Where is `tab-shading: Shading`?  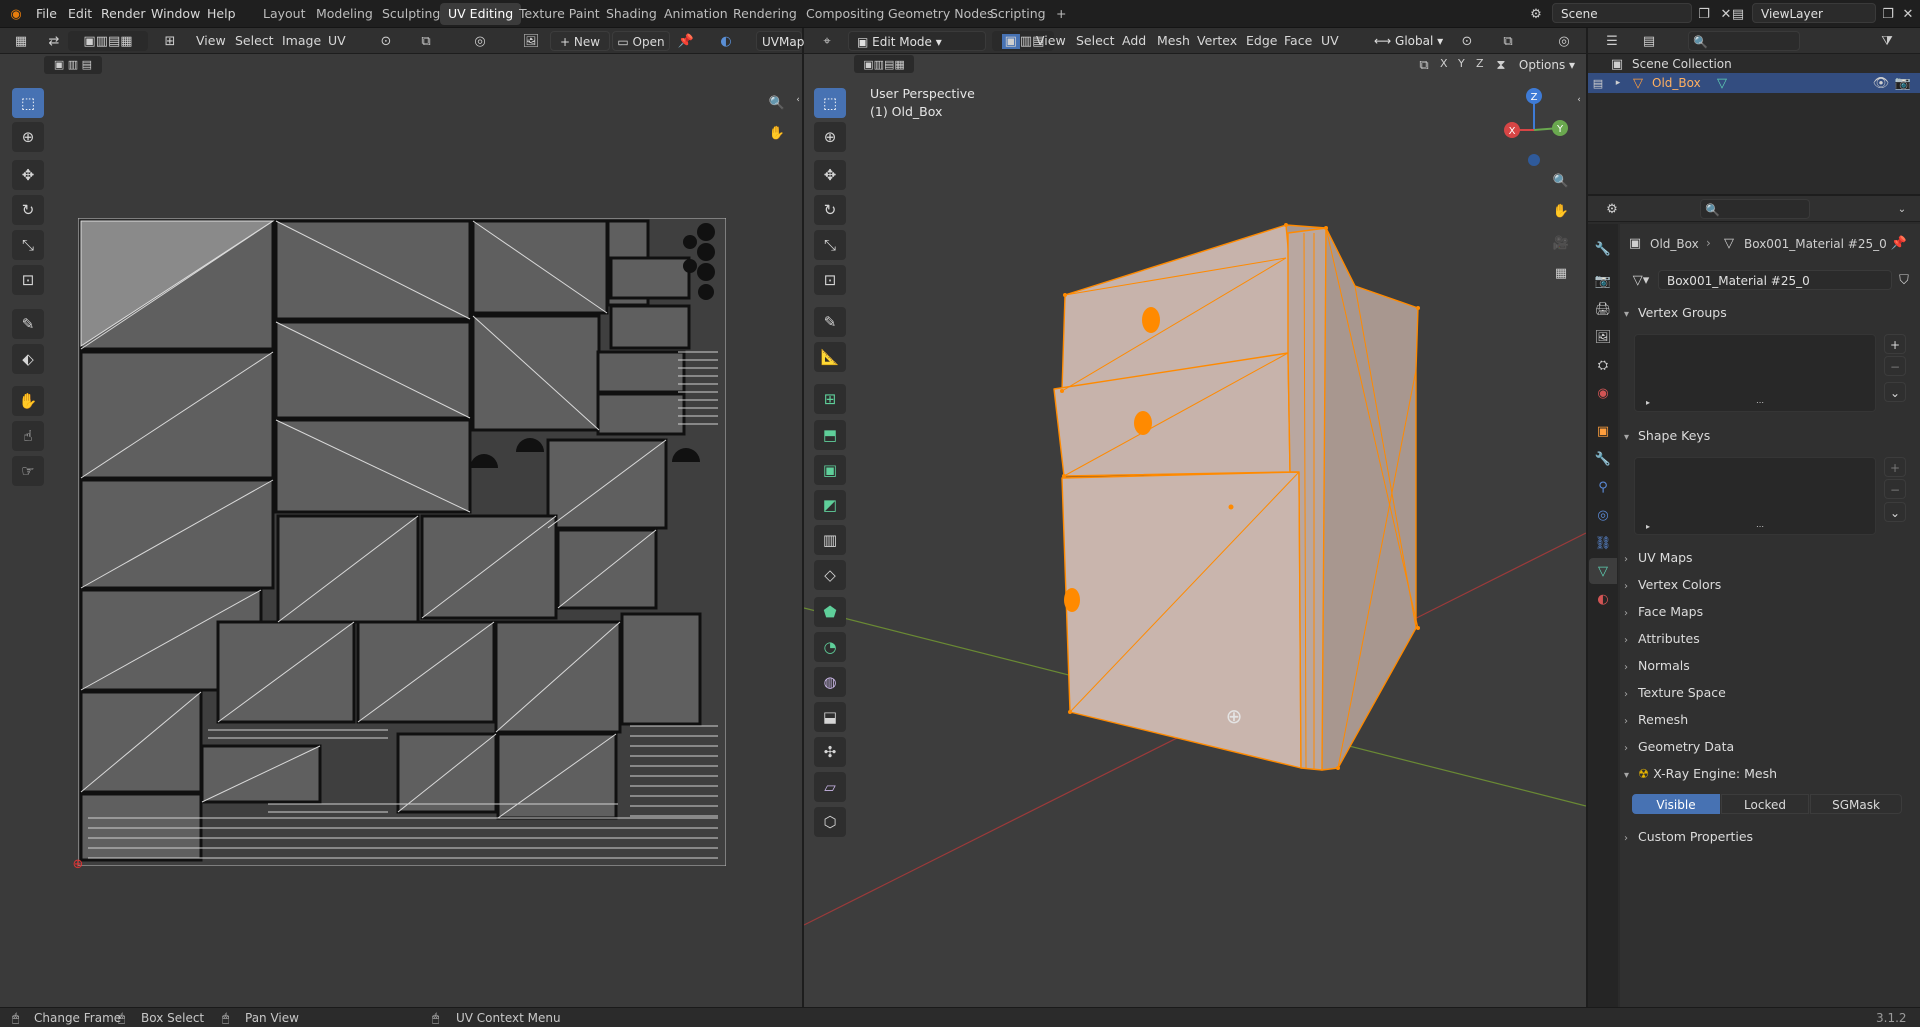
tab-shading: Shading is located at coordinates (631, 14).